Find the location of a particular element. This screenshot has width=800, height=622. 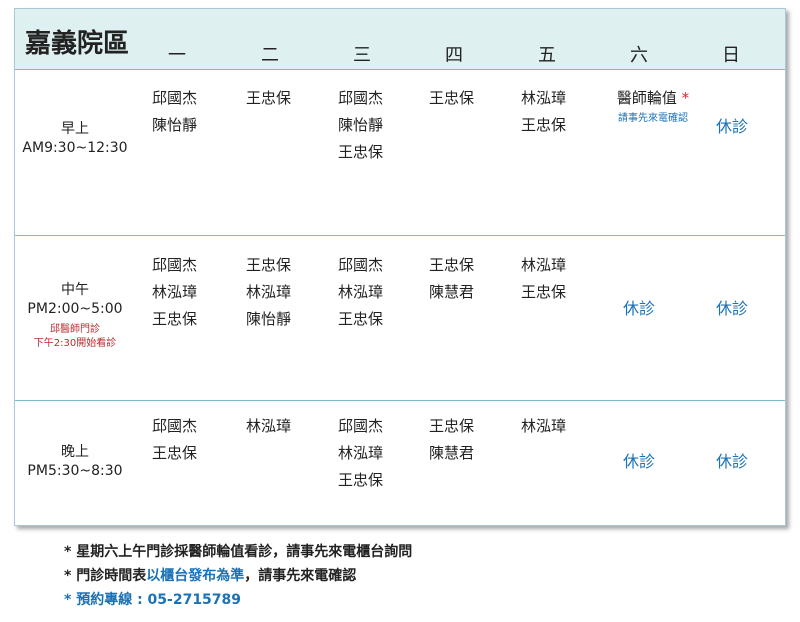

cell-morning-fri: 林泓璋 王忠保 is located at coordinates (561, 112).